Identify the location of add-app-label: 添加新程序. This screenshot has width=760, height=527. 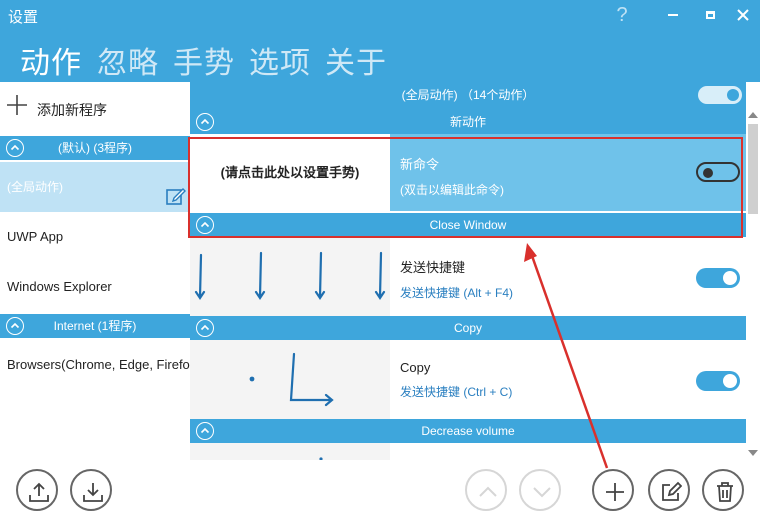
(72, 110).